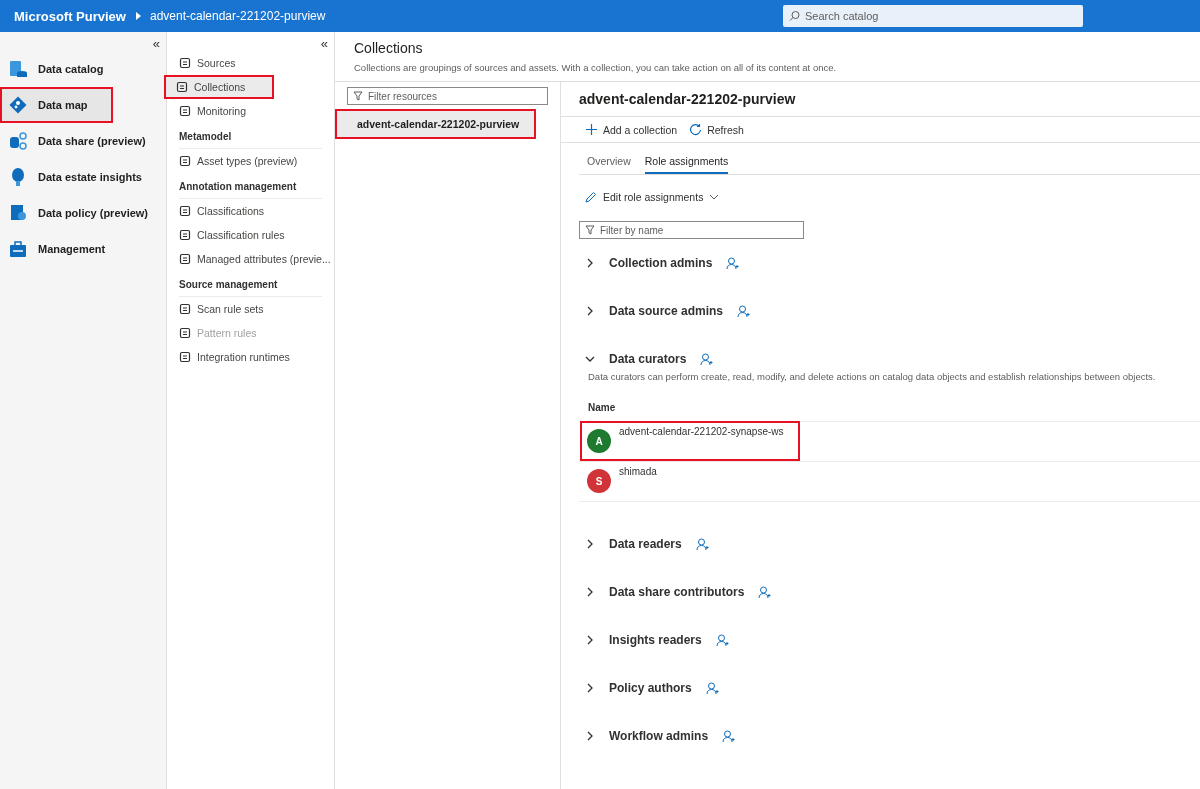  What do you see at coordinates (794, 16) in the screenshot?
I see `search-icon` at bounding box center [794, 16].